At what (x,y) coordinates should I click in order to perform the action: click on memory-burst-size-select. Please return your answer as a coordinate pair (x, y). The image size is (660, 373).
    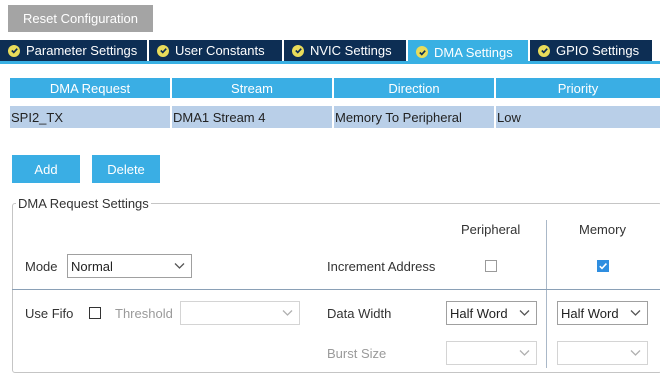
    Looking at the image, I should click on (602, 353).